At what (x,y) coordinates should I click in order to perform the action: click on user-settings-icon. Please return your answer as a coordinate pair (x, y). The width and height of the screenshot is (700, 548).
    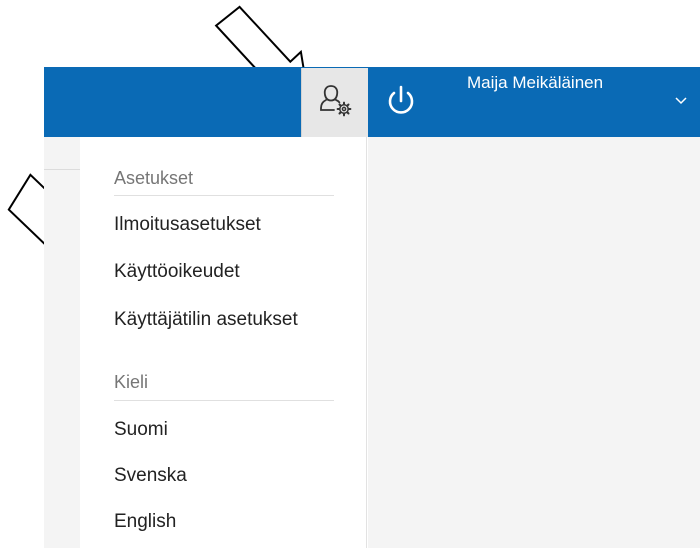
    Looking at the image, I should click on (336, 101).